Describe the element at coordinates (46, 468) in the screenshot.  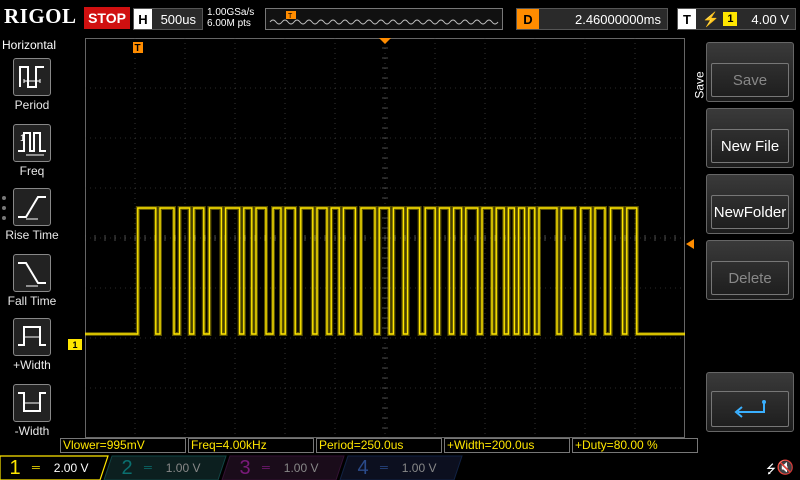
I see `channel-1-status: 1 ═ 2.00 V` at that location.